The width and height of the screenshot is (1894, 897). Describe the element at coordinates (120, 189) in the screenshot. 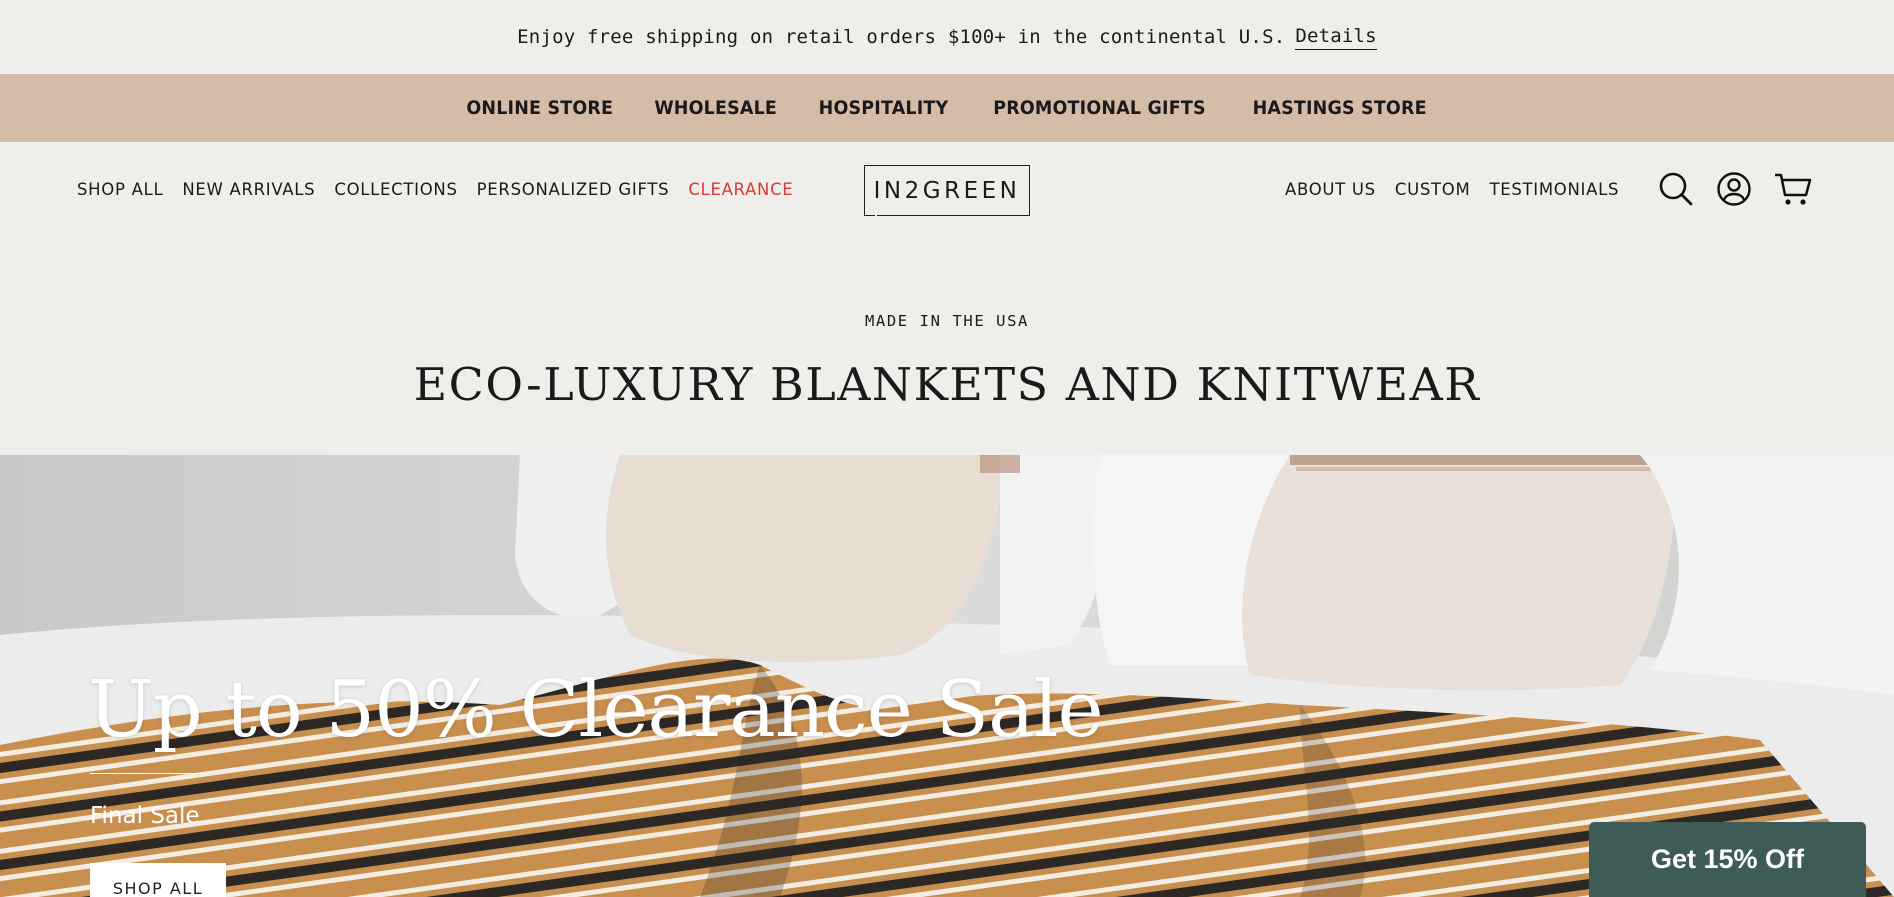

I see `nav-shop-all: SHOP ALL` at that location.